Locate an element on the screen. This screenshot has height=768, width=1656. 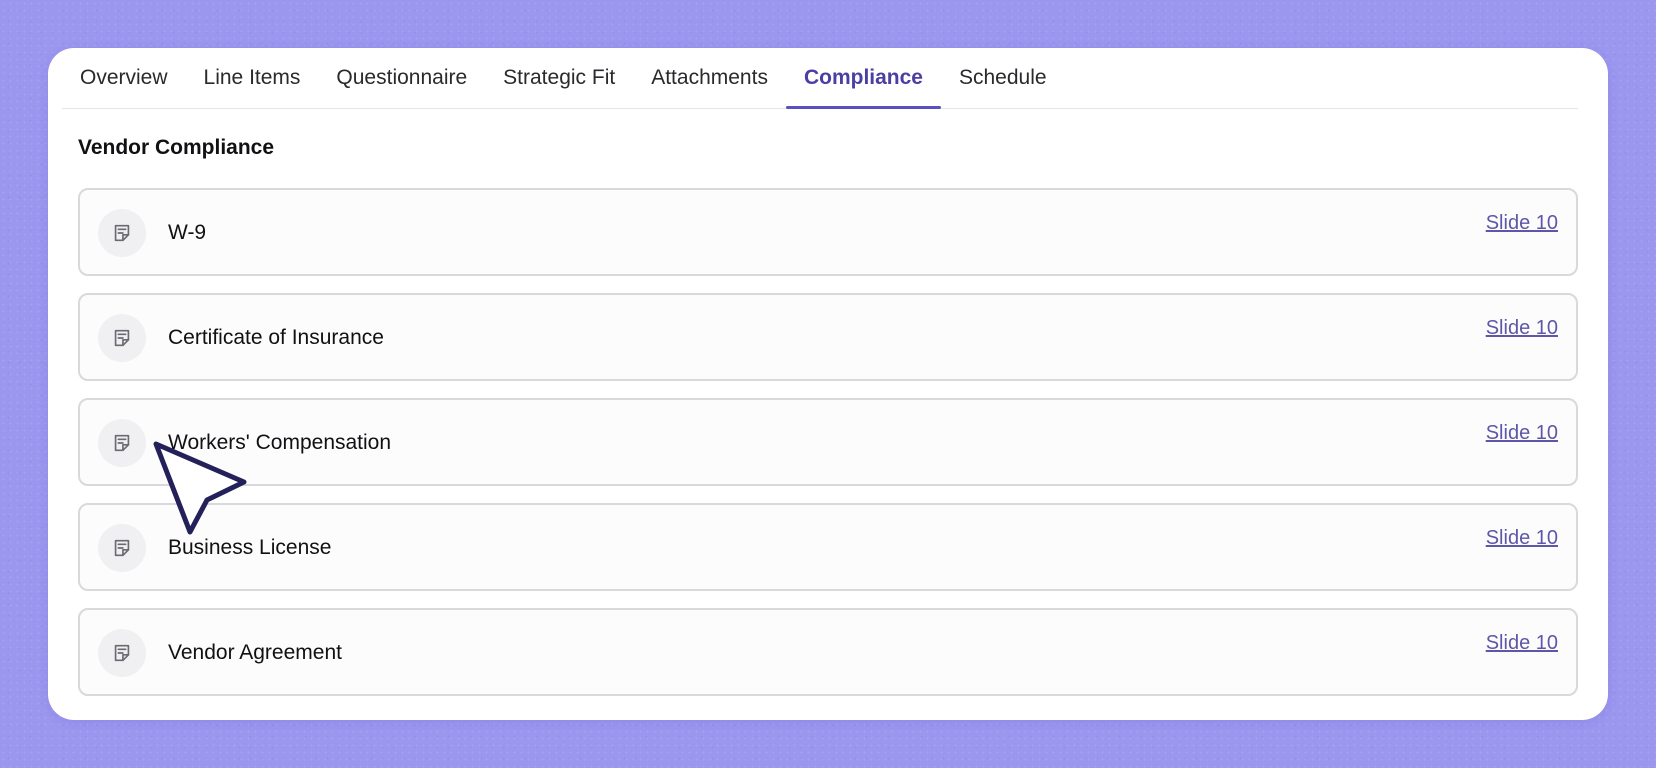
tab-line-items: Line Items is located at coordinates (252, 78).